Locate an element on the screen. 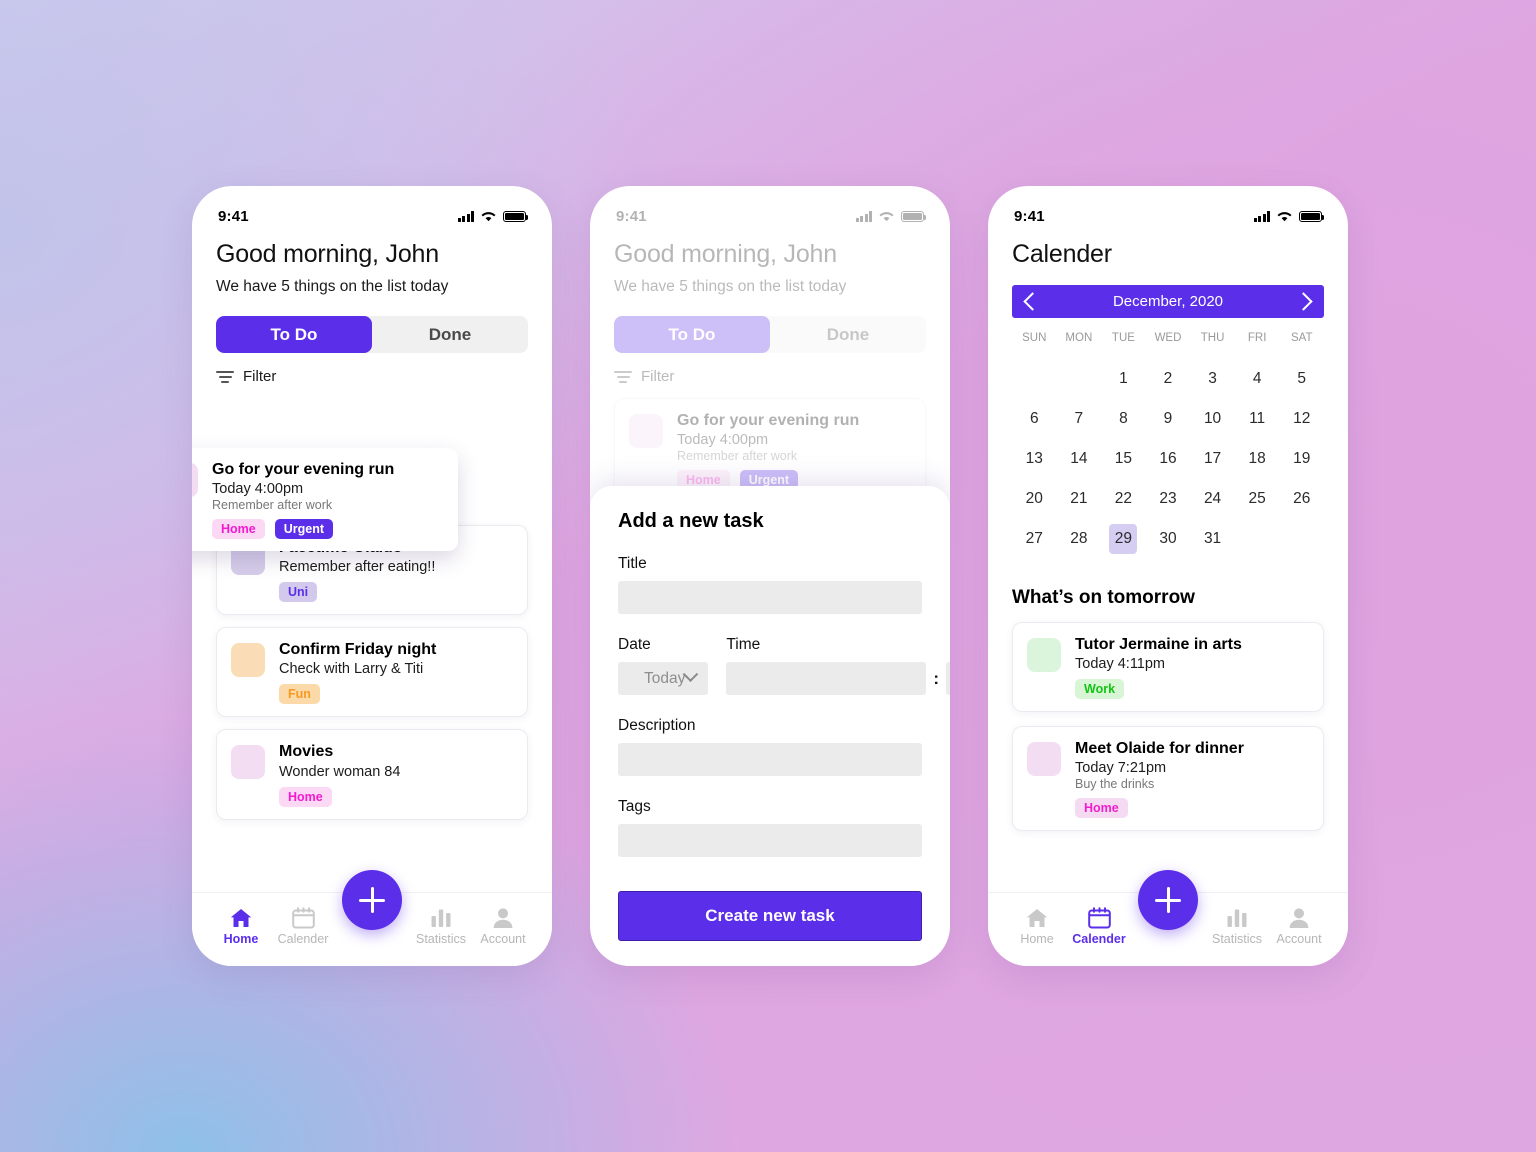 The height and width of the screenshot is (1152, 1536). calendar-day: 23 is located at coordinates (1168, 499).